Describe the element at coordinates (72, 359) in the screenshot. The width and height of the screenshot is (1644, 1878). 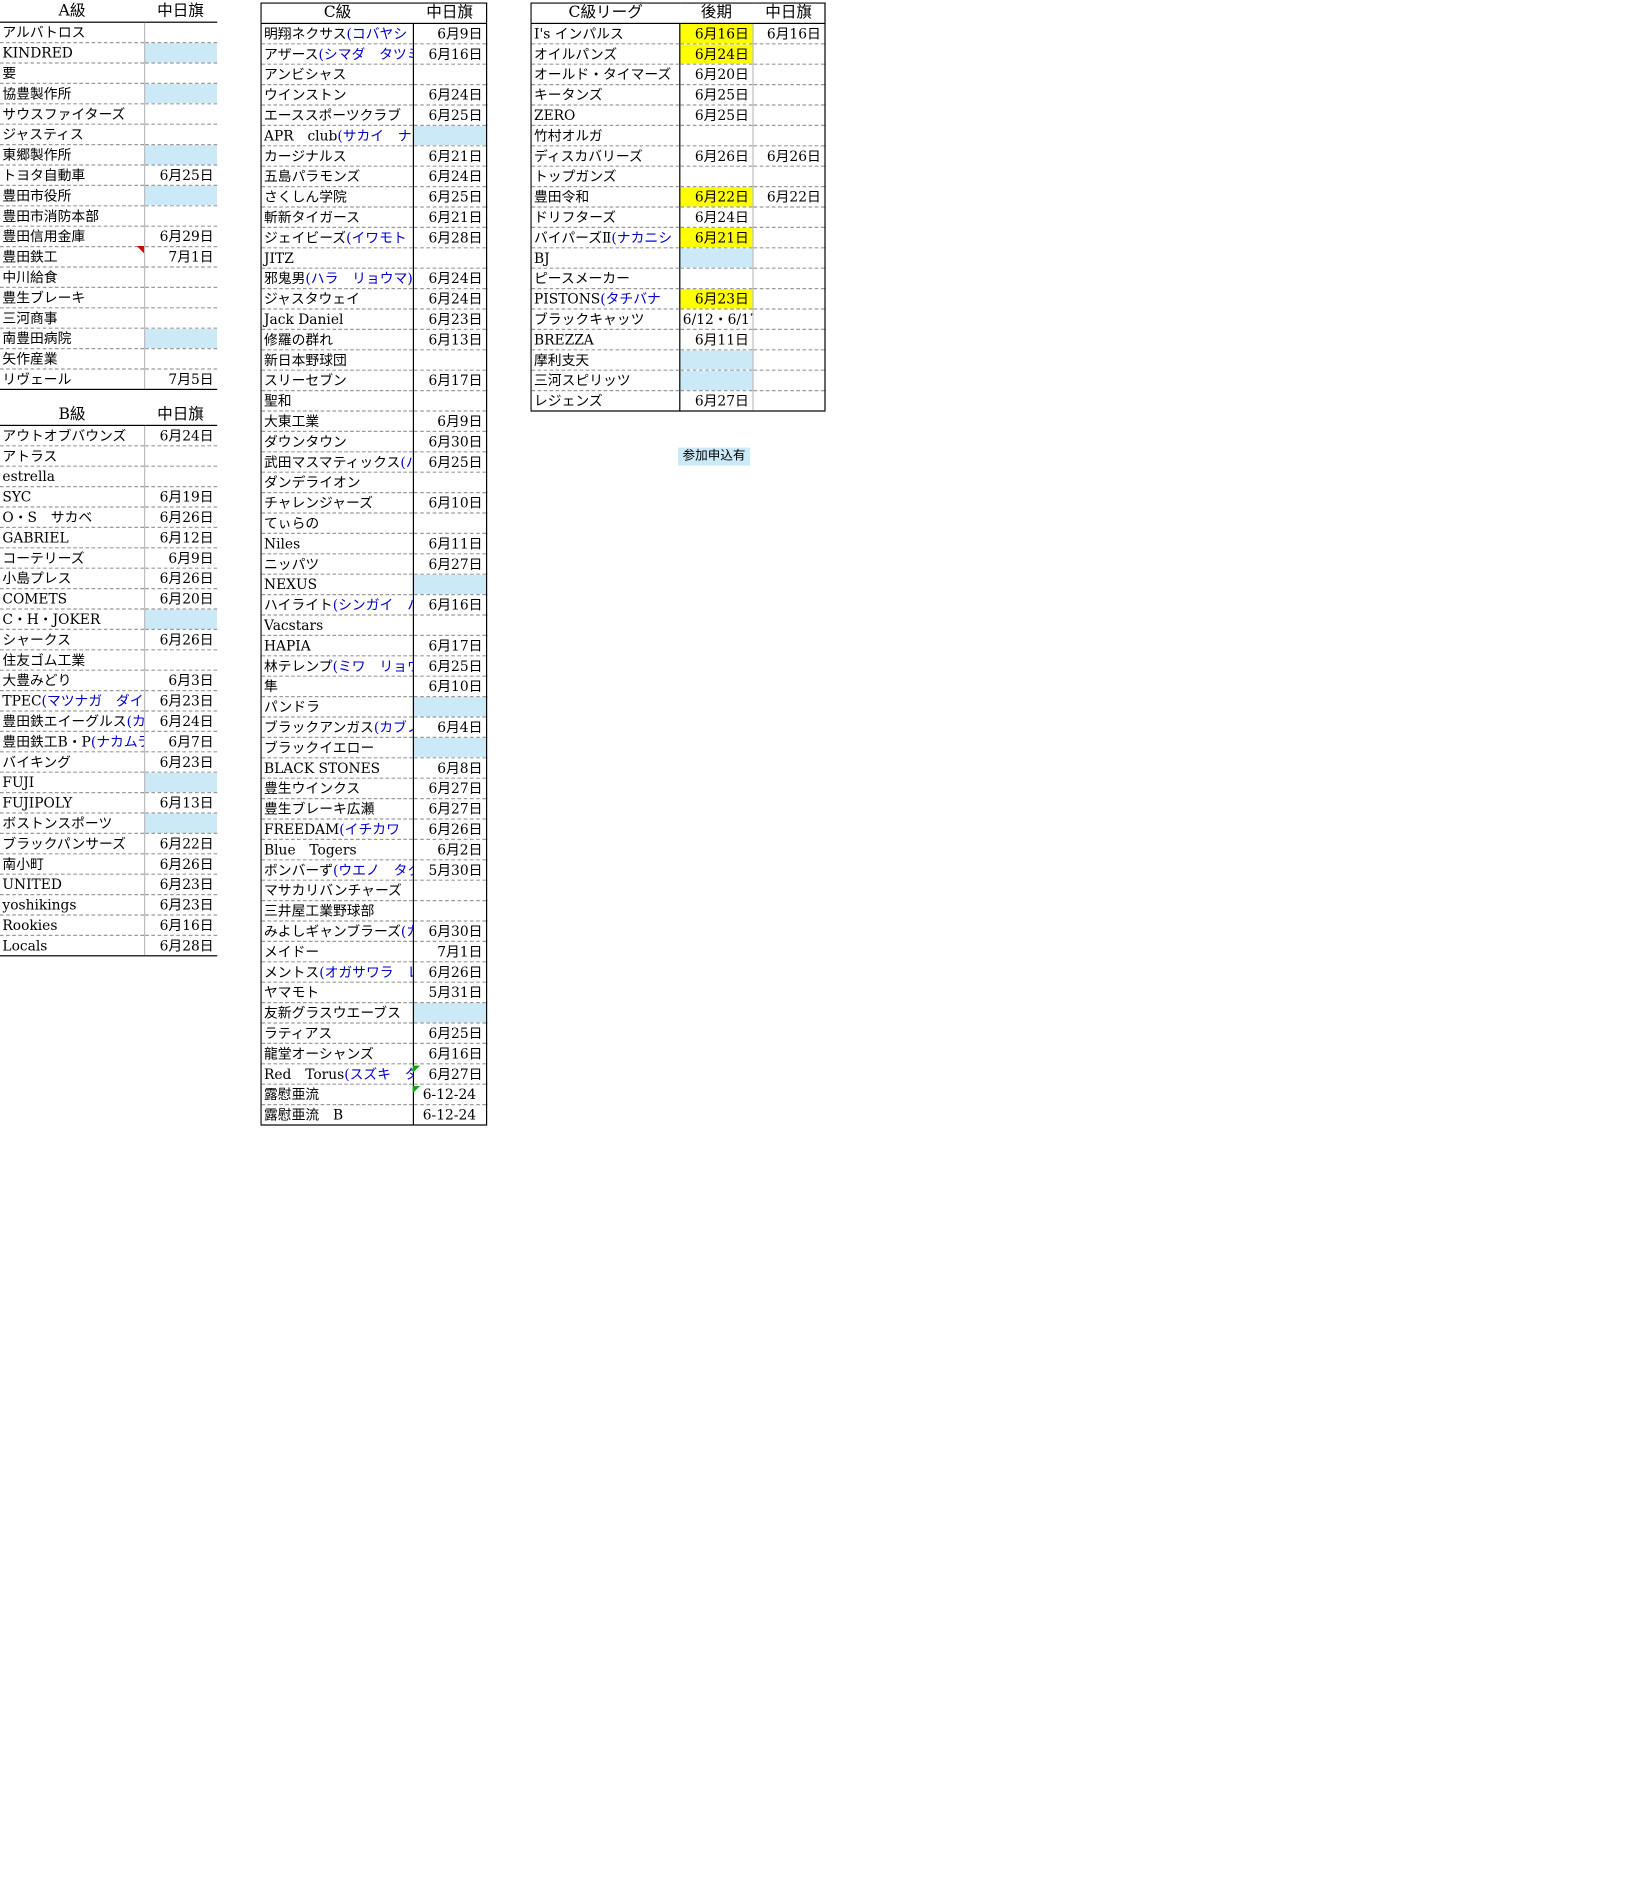
I see `team-name-cell: 矢作産業` at that location.